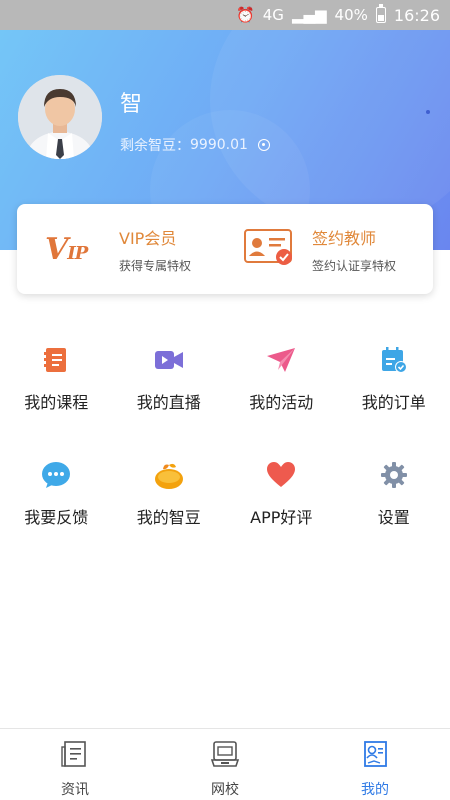 This screenshot has width=450, height=800. Describe the element at coordinates (273, 14) in the screenshot. I see `network-icon: 4G` at that location.